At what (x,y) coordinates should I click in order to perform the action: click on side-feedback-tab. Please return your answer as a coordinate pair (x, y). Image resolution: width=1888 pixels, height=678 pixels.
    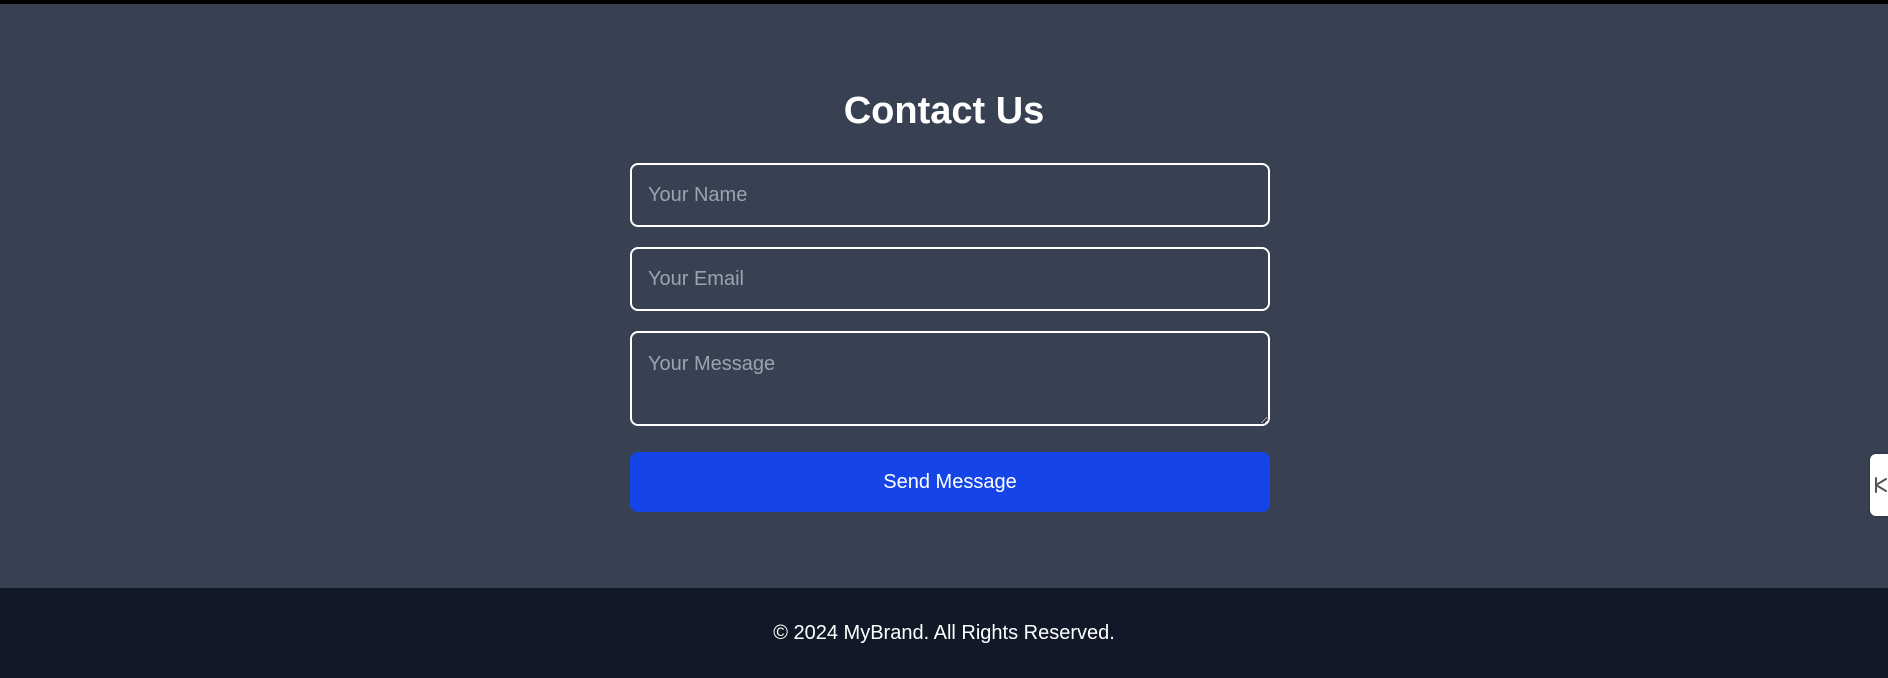
    Looking at the image, I should click on (1879, 485).